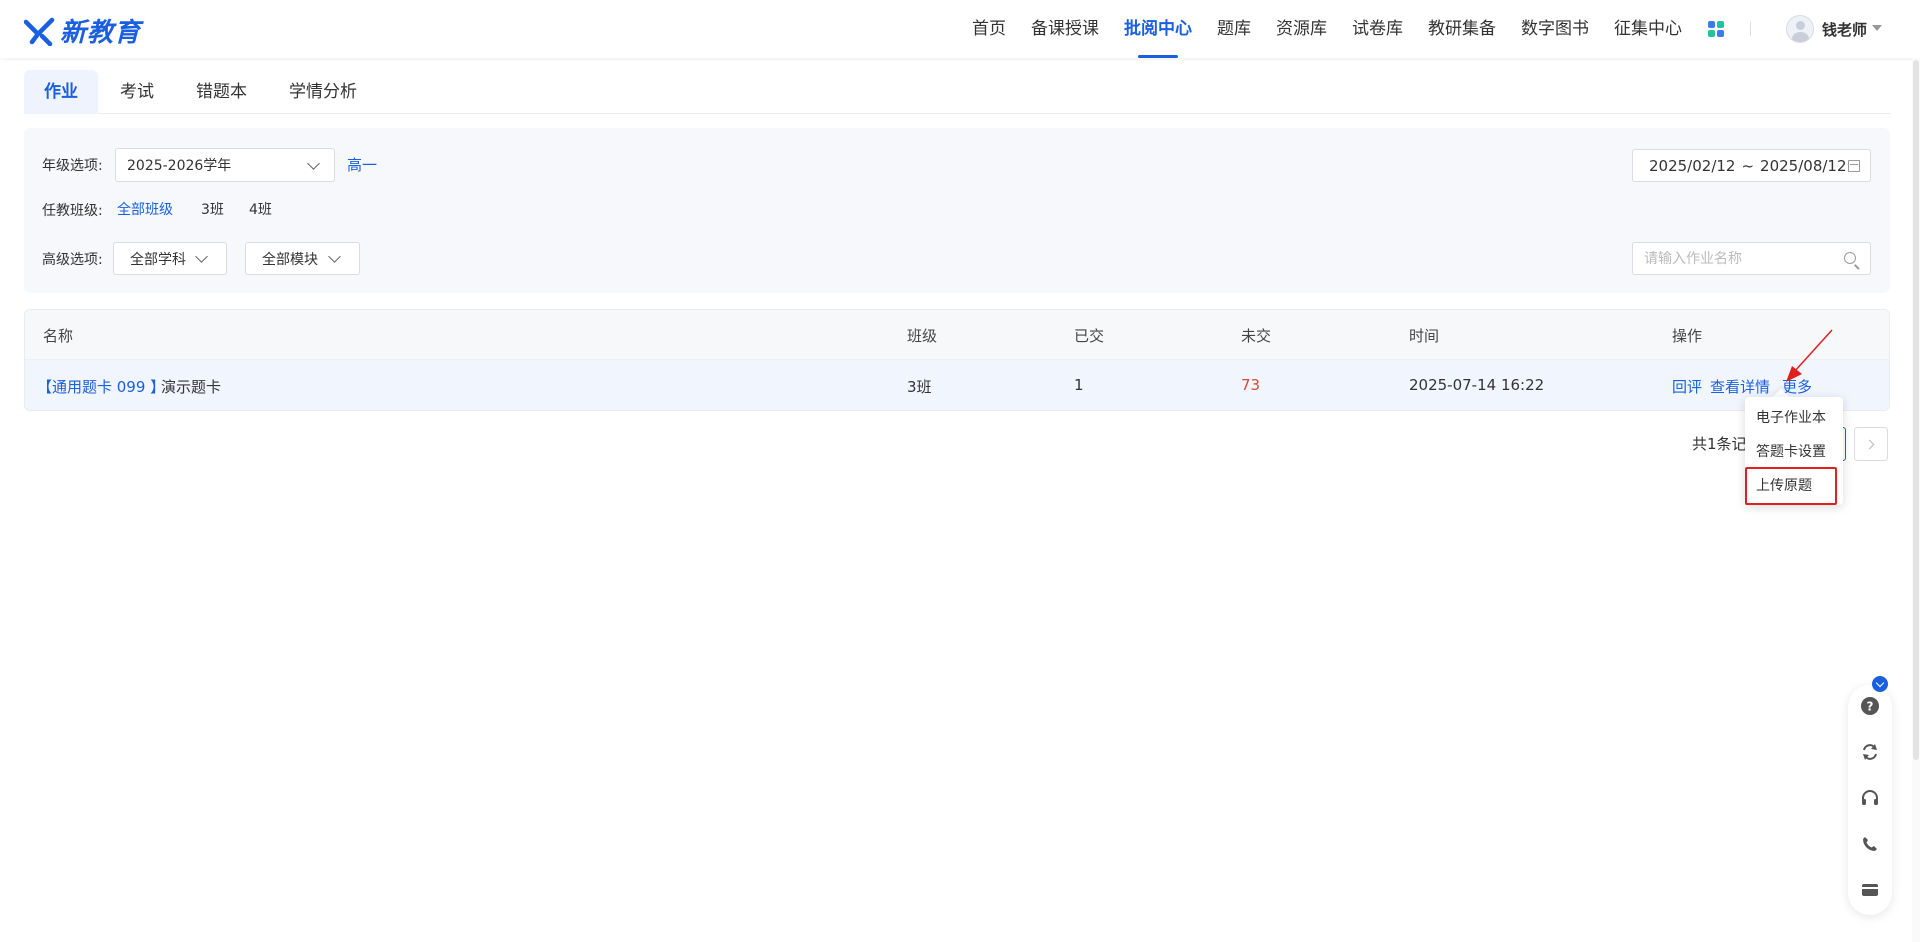  I want to click on col-submitted: 已交, so click(1089, 336).